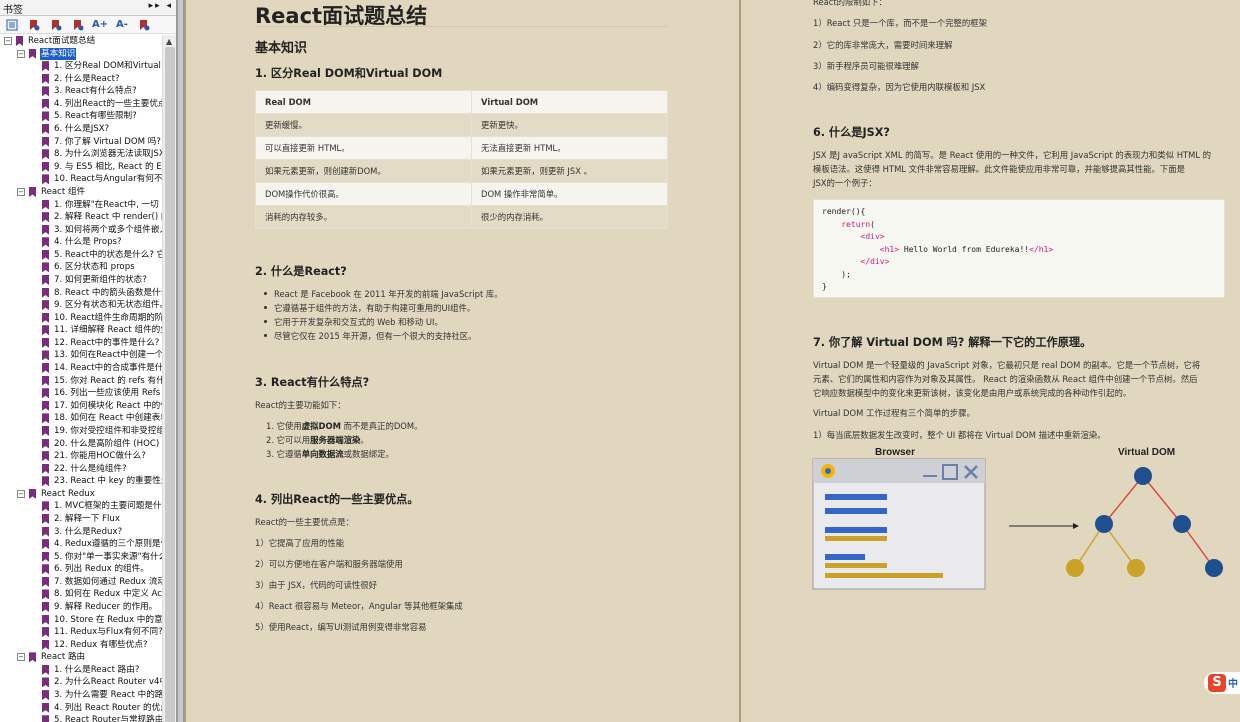 The height and width of the screenshot is (722, 1240). Describe the element at coordinates (122, 24) in the screenshot. I see `font-decrease-icon: A-` at that location.